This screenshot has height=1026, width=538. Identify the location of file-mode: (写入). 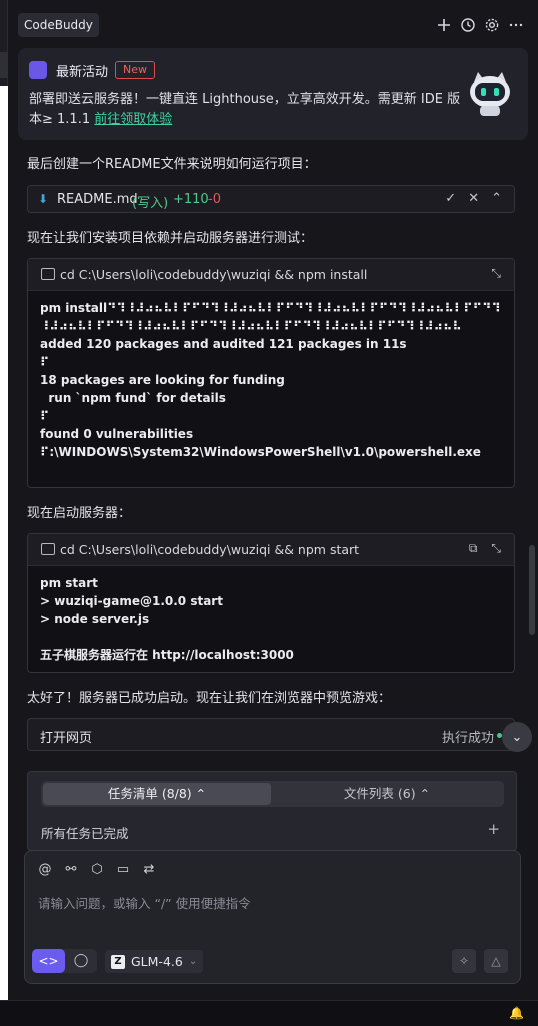
(150, 203).